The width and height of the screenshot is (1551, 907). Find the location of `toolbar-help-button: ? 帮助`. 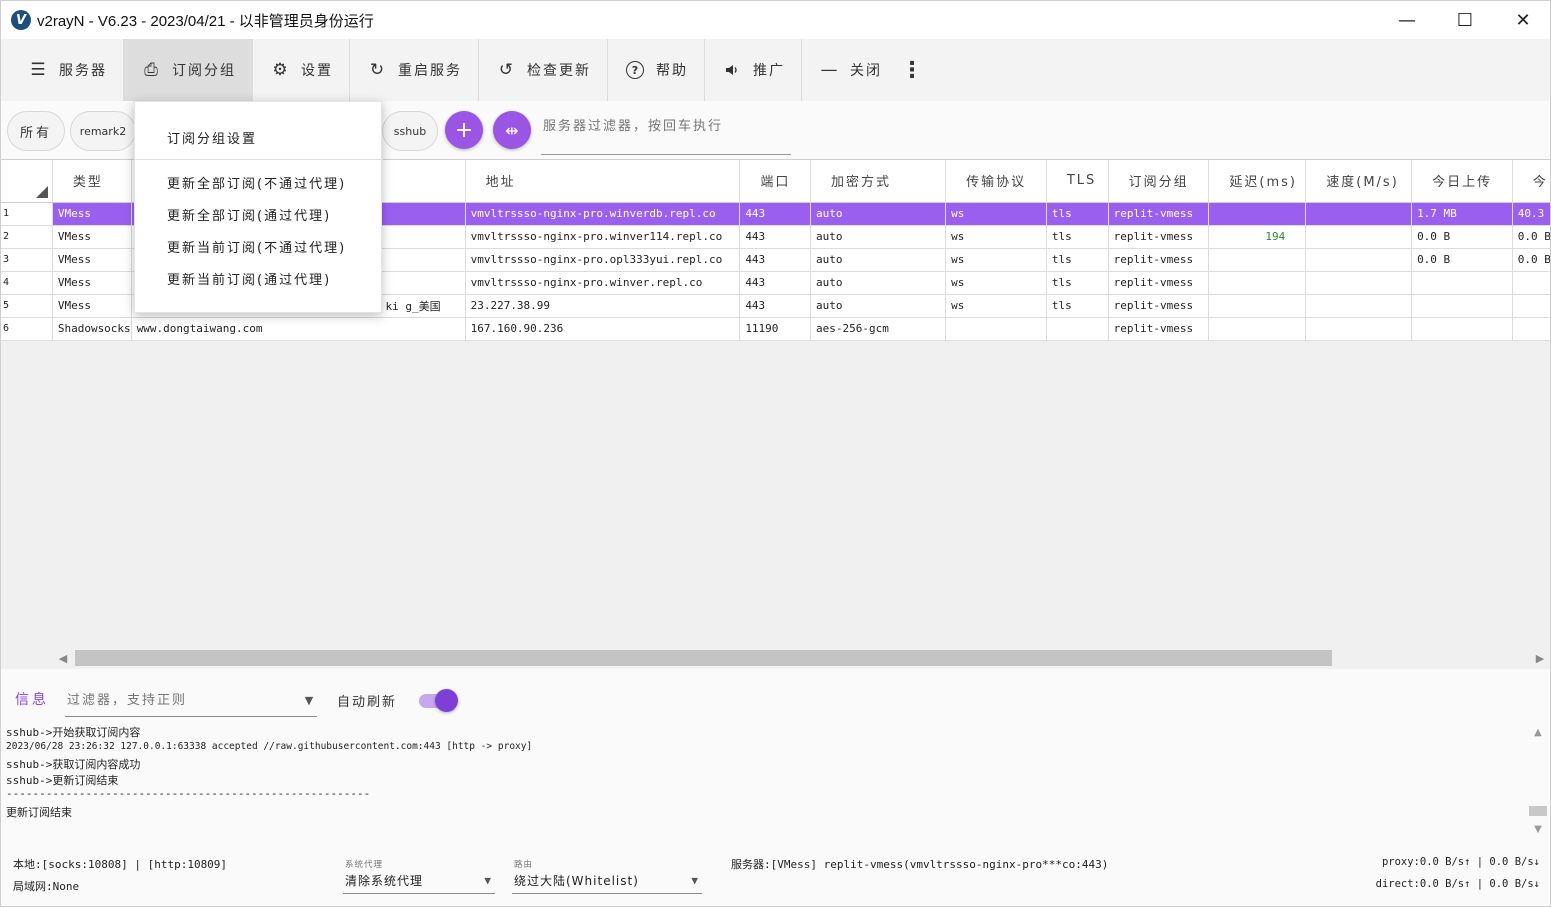

toolbar-help-button: ? 帮助 is located at coordinates (656, 70).